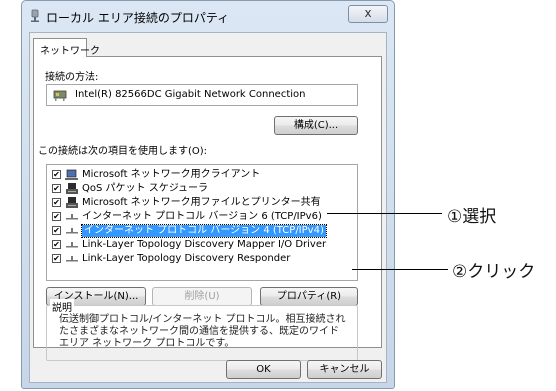 The height and width of the screenshot is (391, 556). What do you see at coordinates (400, 269) in the screenshot?
I see `annotation-line-click` at bounding box center [400, 269].